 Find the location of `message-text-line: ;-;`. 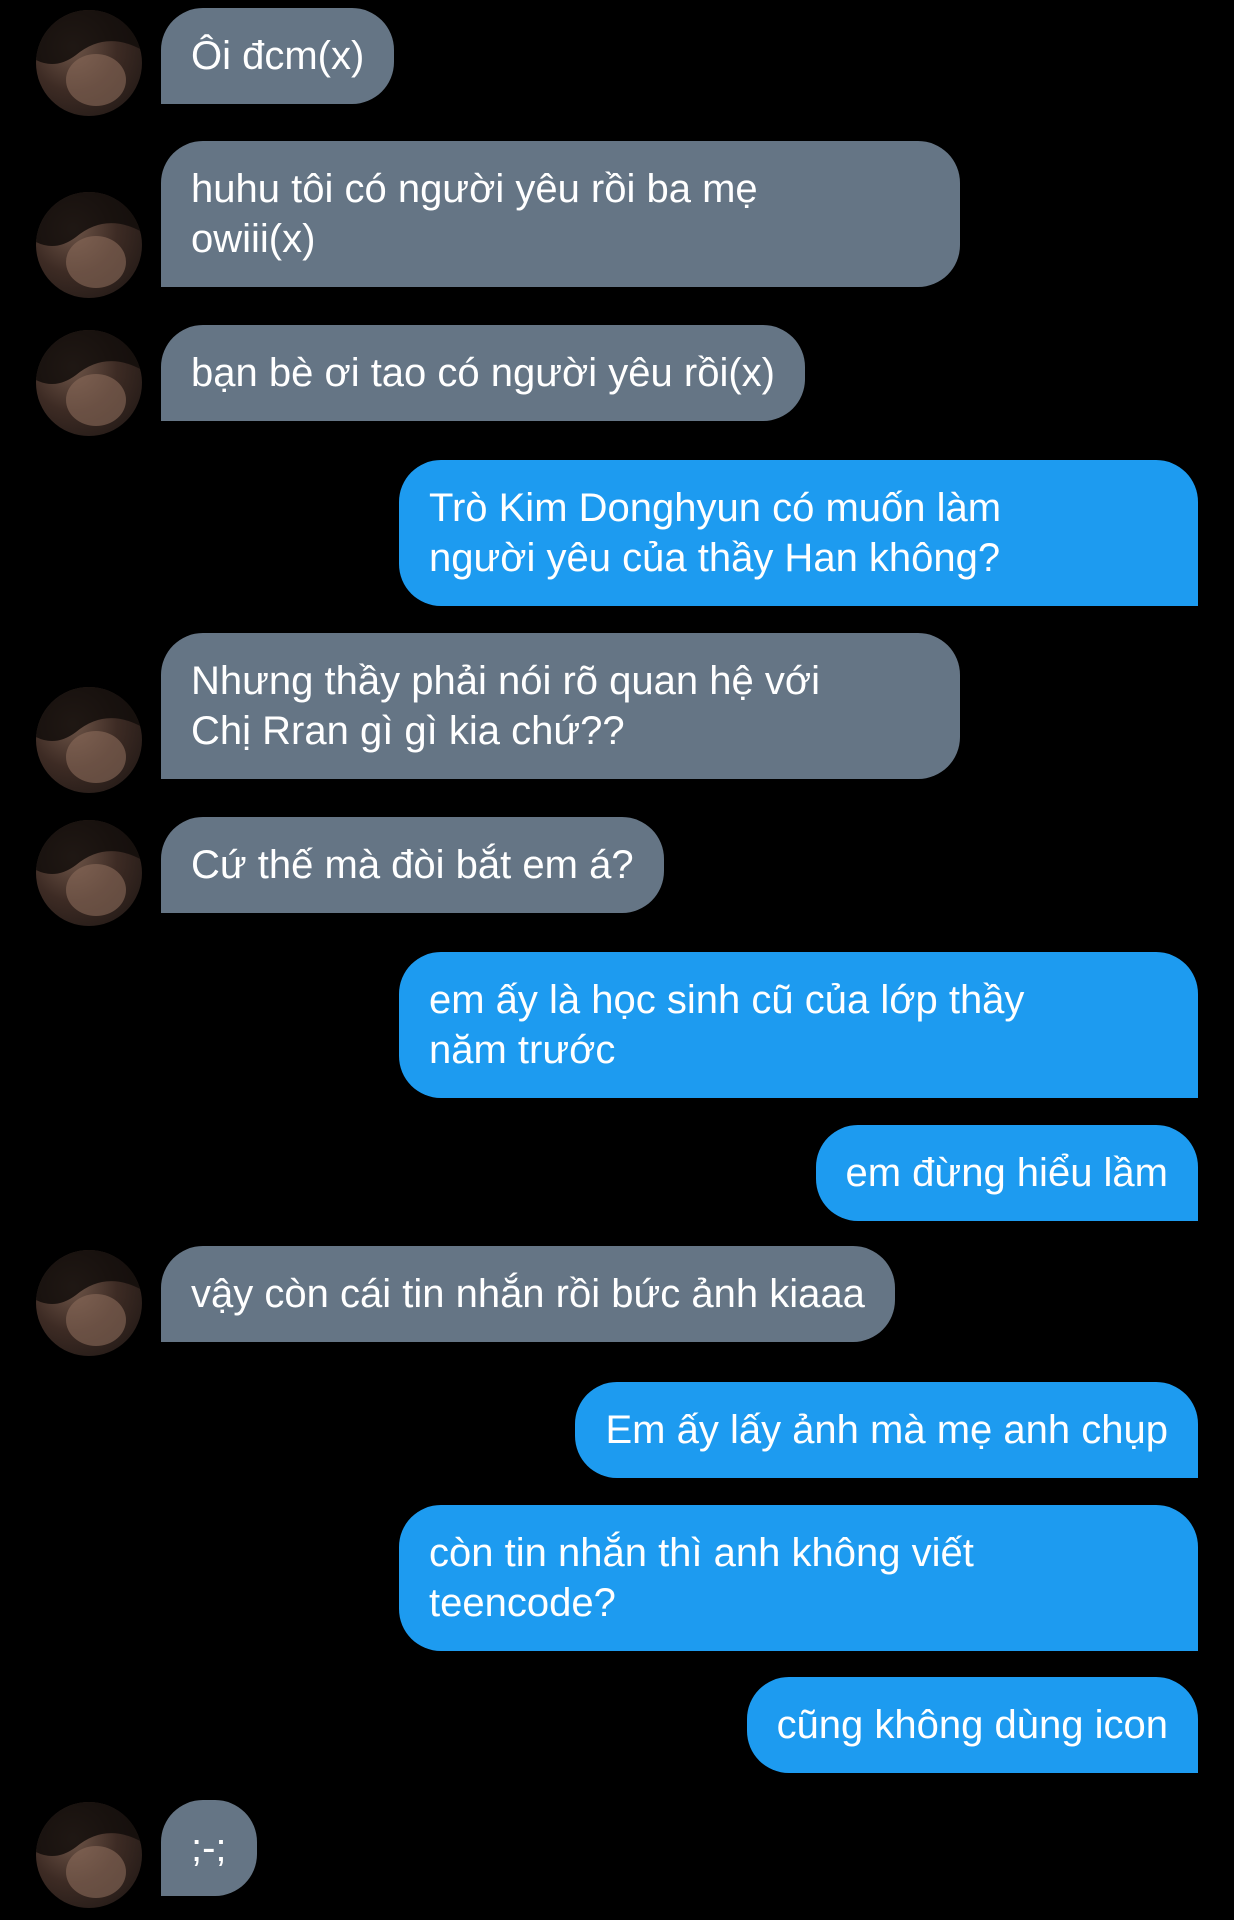

message-text-line: ;-; is located at coordinates (209, 1848).